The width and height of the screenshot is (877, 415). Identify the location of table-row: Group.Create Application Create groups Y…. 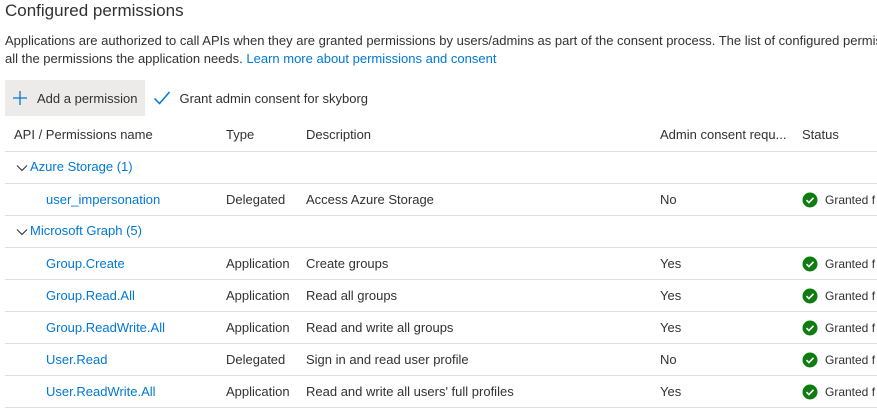
(441, 263).